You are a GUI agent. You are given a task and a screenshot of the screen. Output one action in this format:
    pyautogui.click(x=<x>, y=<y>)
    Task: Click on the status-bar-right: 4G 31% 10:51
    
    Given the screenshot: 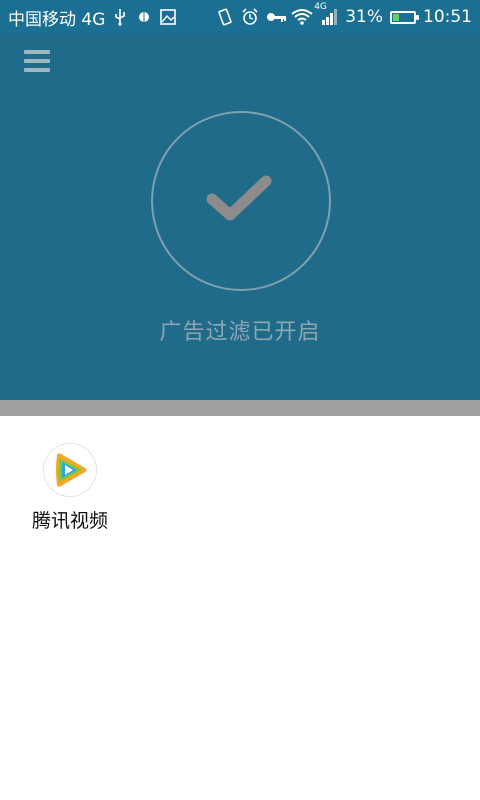 What is the action you would take?
    pyautogui.click(x=344, y=14)
    